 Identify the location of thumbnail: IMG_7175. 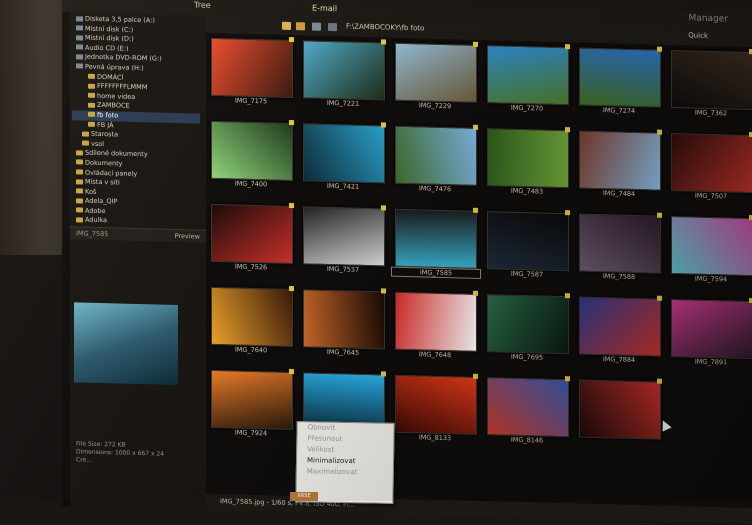
(251, 73).